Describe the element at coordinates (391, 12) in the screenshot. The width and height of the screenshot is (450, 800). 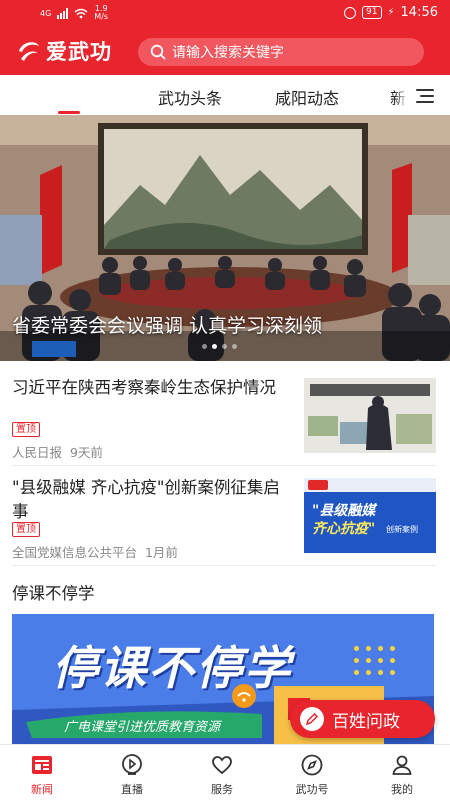
I see `charging-icon: ⚡` at that location.